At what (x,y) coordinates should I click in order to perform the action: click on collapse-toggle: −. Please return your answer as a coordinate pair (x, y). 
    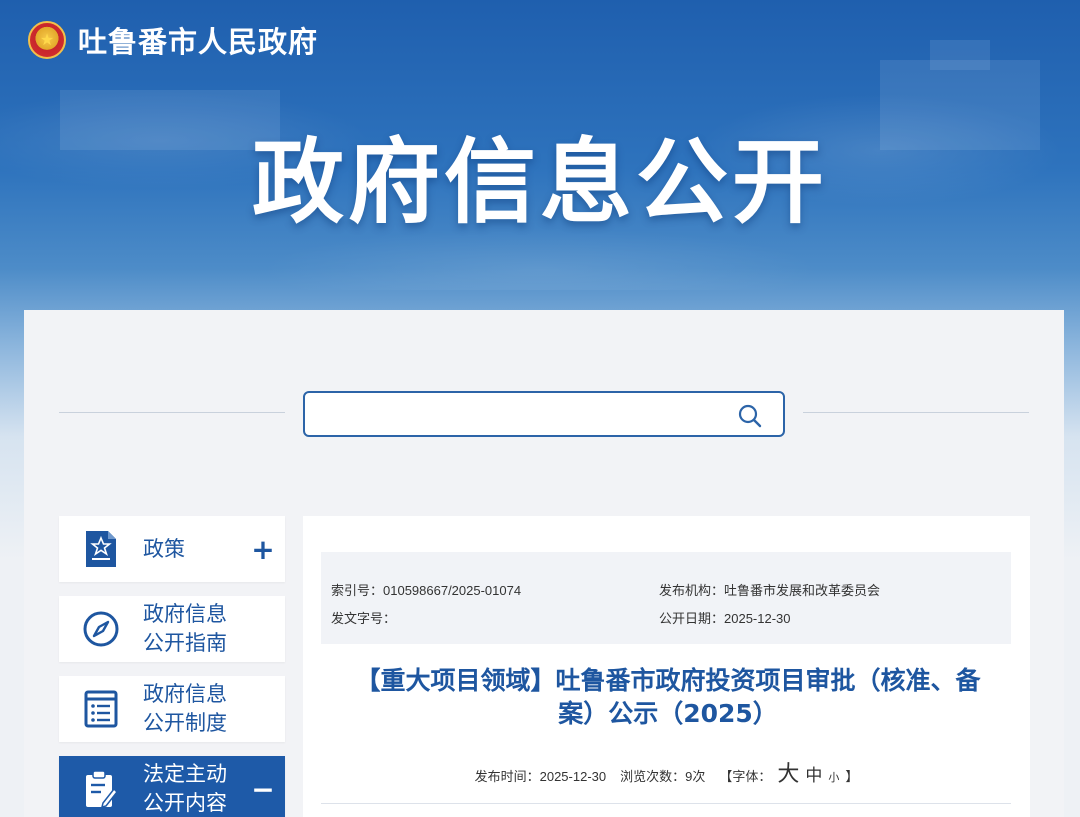
    Looking at the image, I should click on (263, 789).